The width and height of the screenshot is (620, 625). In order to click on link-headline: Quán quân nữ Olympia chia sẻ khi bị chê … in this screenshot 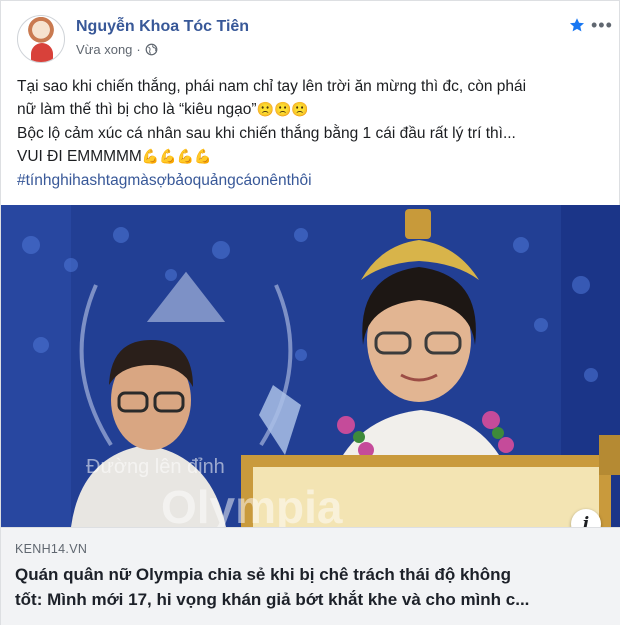, I will do `click(313, 587)`.